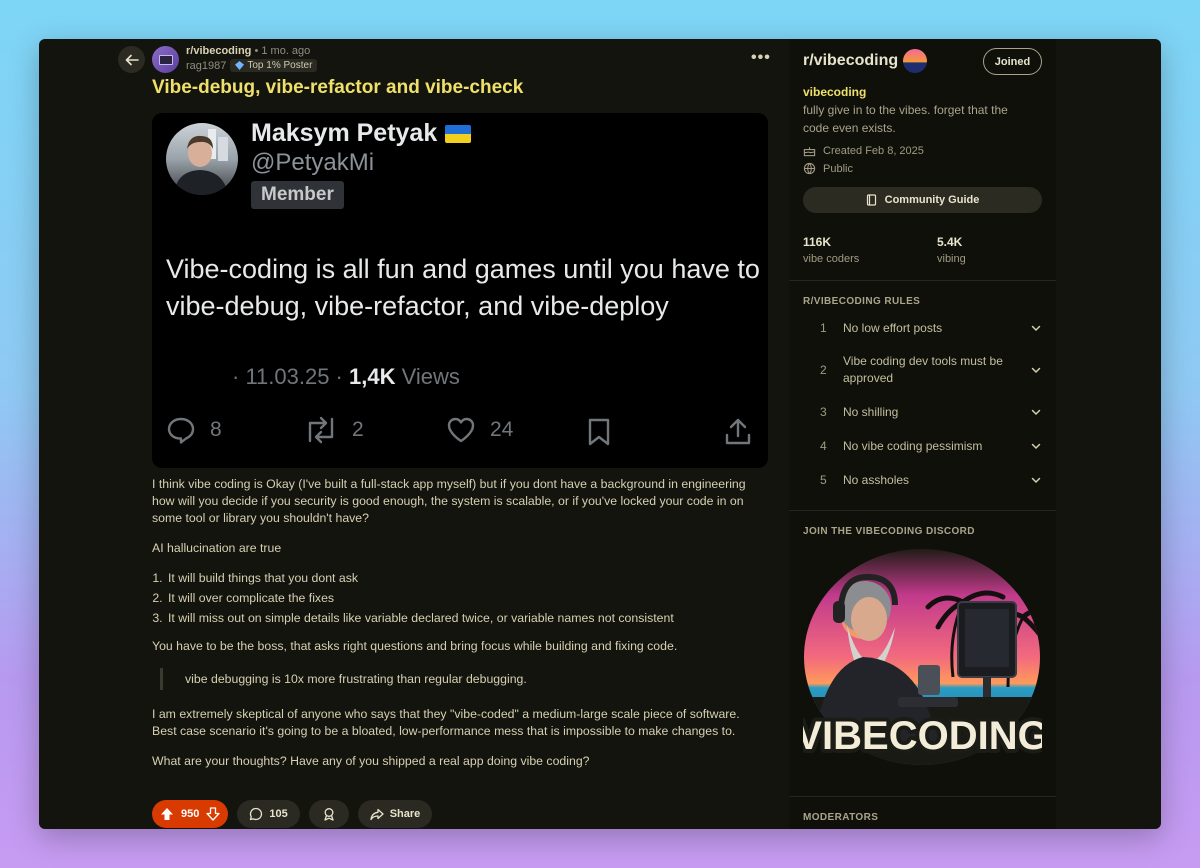 The image size is (1200, 868). I want to click on subreddit-link: r/vibecoding, so click(218, 51).